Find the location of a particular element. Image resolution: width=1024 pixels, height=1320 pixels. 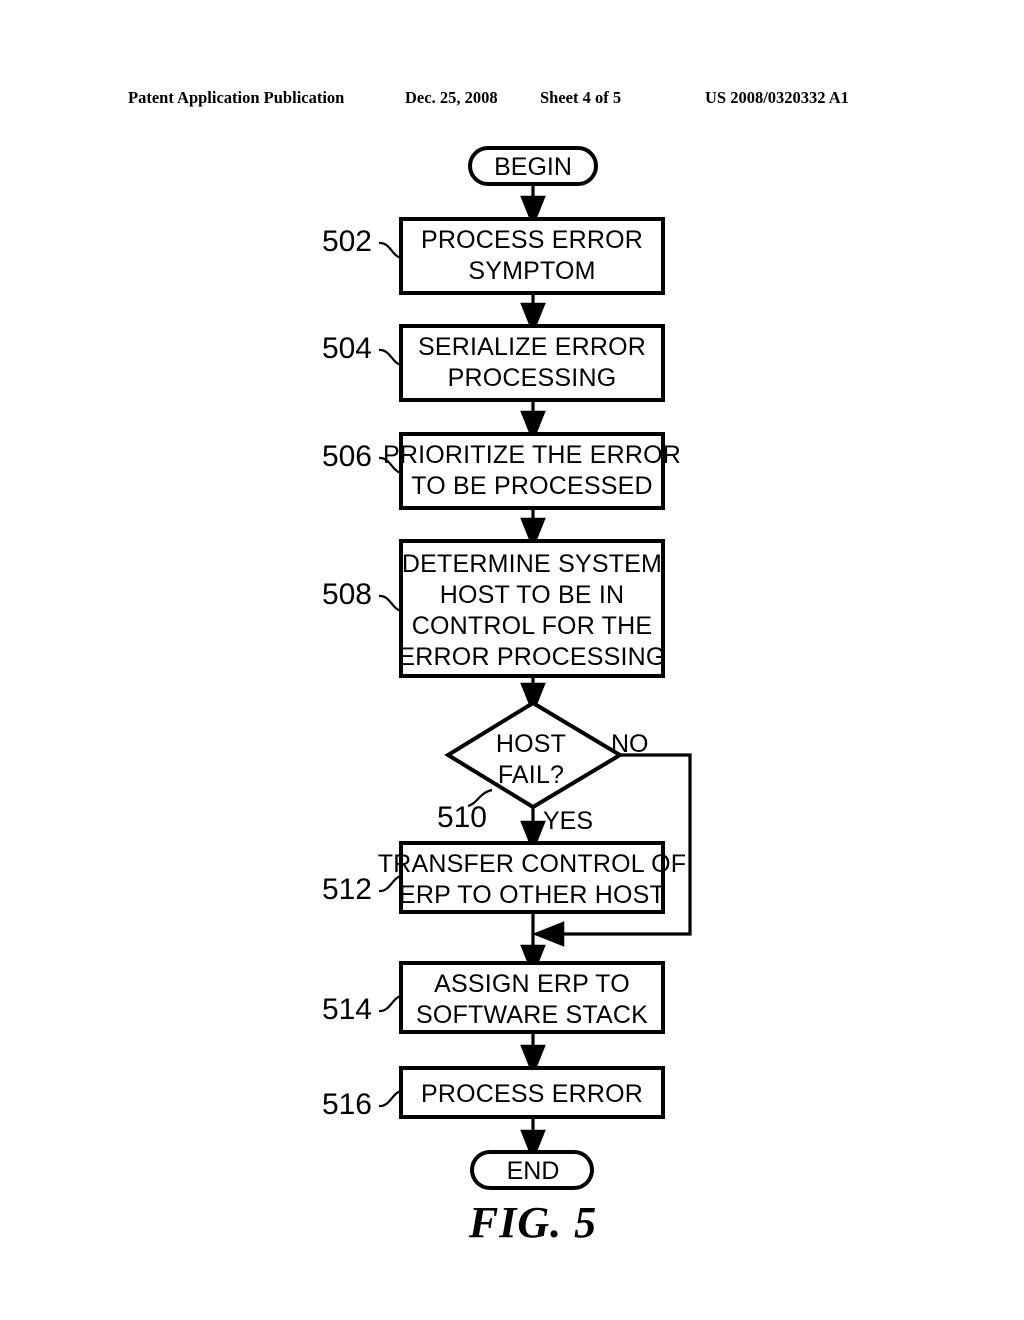

figure-caption: FIG. 5 is located at coordinates (532, 1222).